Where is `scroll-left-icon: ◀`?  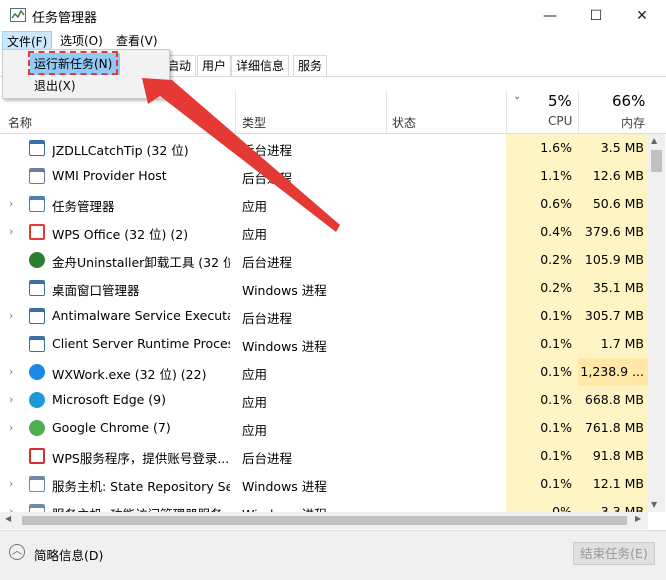 scroll-left-icon: ◀ is located at coordinates (8, 518).